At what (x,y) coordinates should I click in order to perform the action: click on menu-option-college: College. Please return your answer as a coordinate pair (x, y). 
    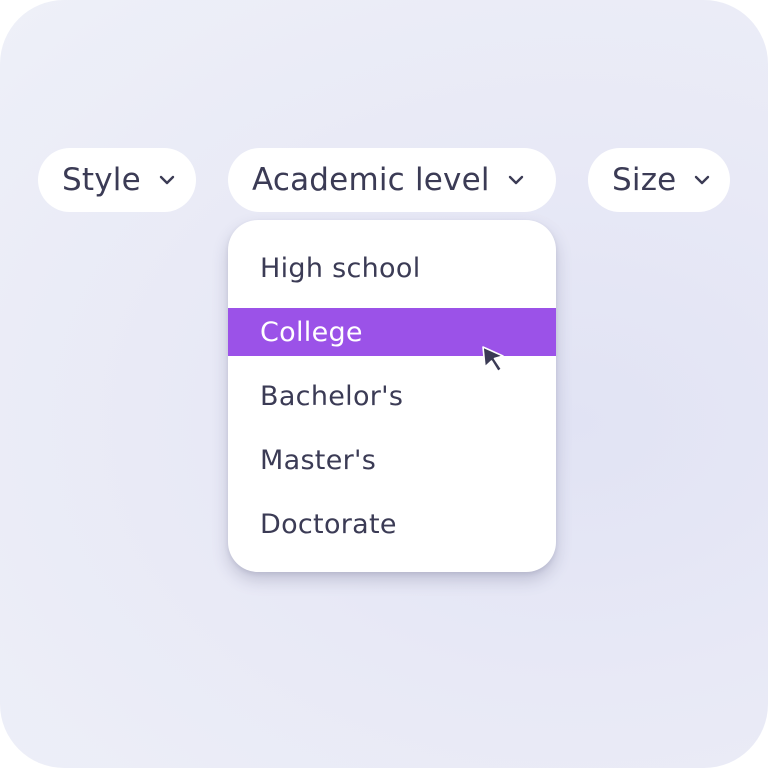
    Looking at the image, I should click on (392, 332).